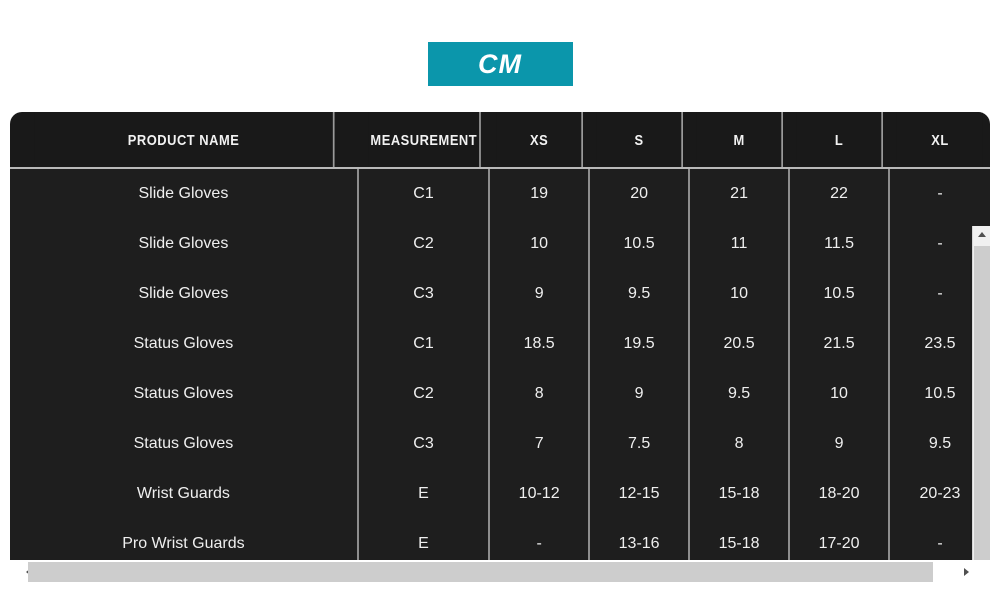 The image size is (1000, 599). Describe the element at coordinates (940, 493) in the screenshot. I see `cell-value: 20-23` at that location.